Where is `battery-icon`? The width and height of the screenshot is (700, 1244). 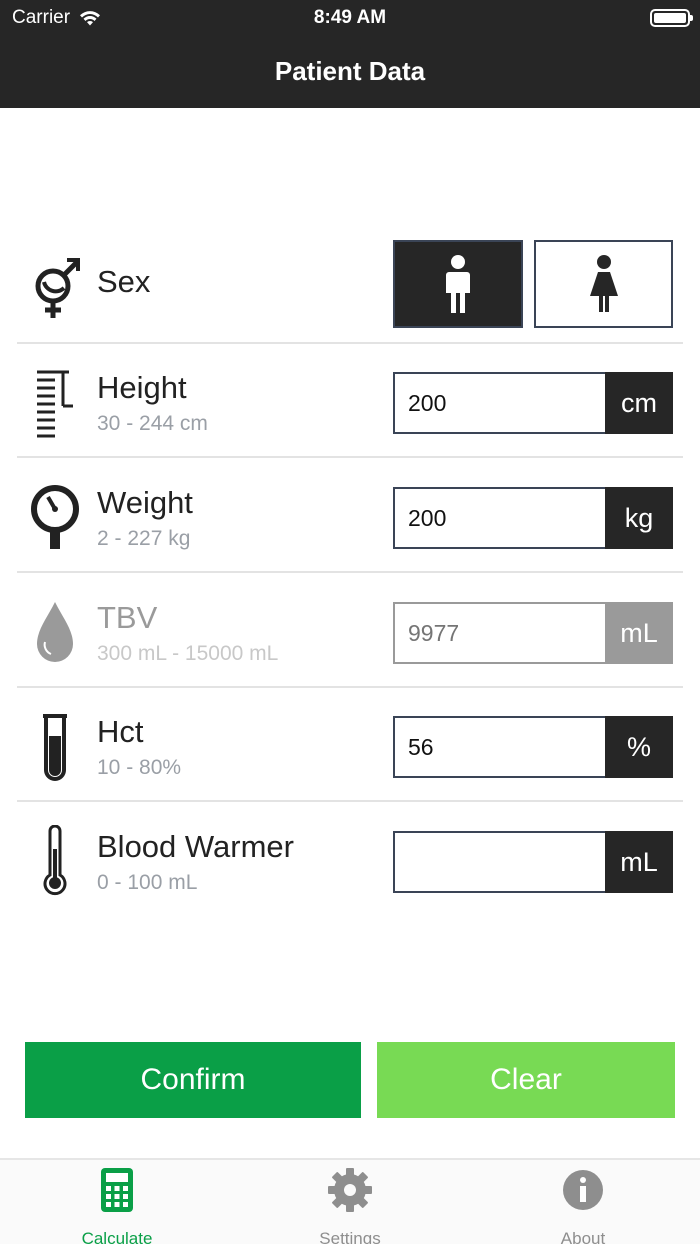 battery-icon is located at coordinates (671, 18).